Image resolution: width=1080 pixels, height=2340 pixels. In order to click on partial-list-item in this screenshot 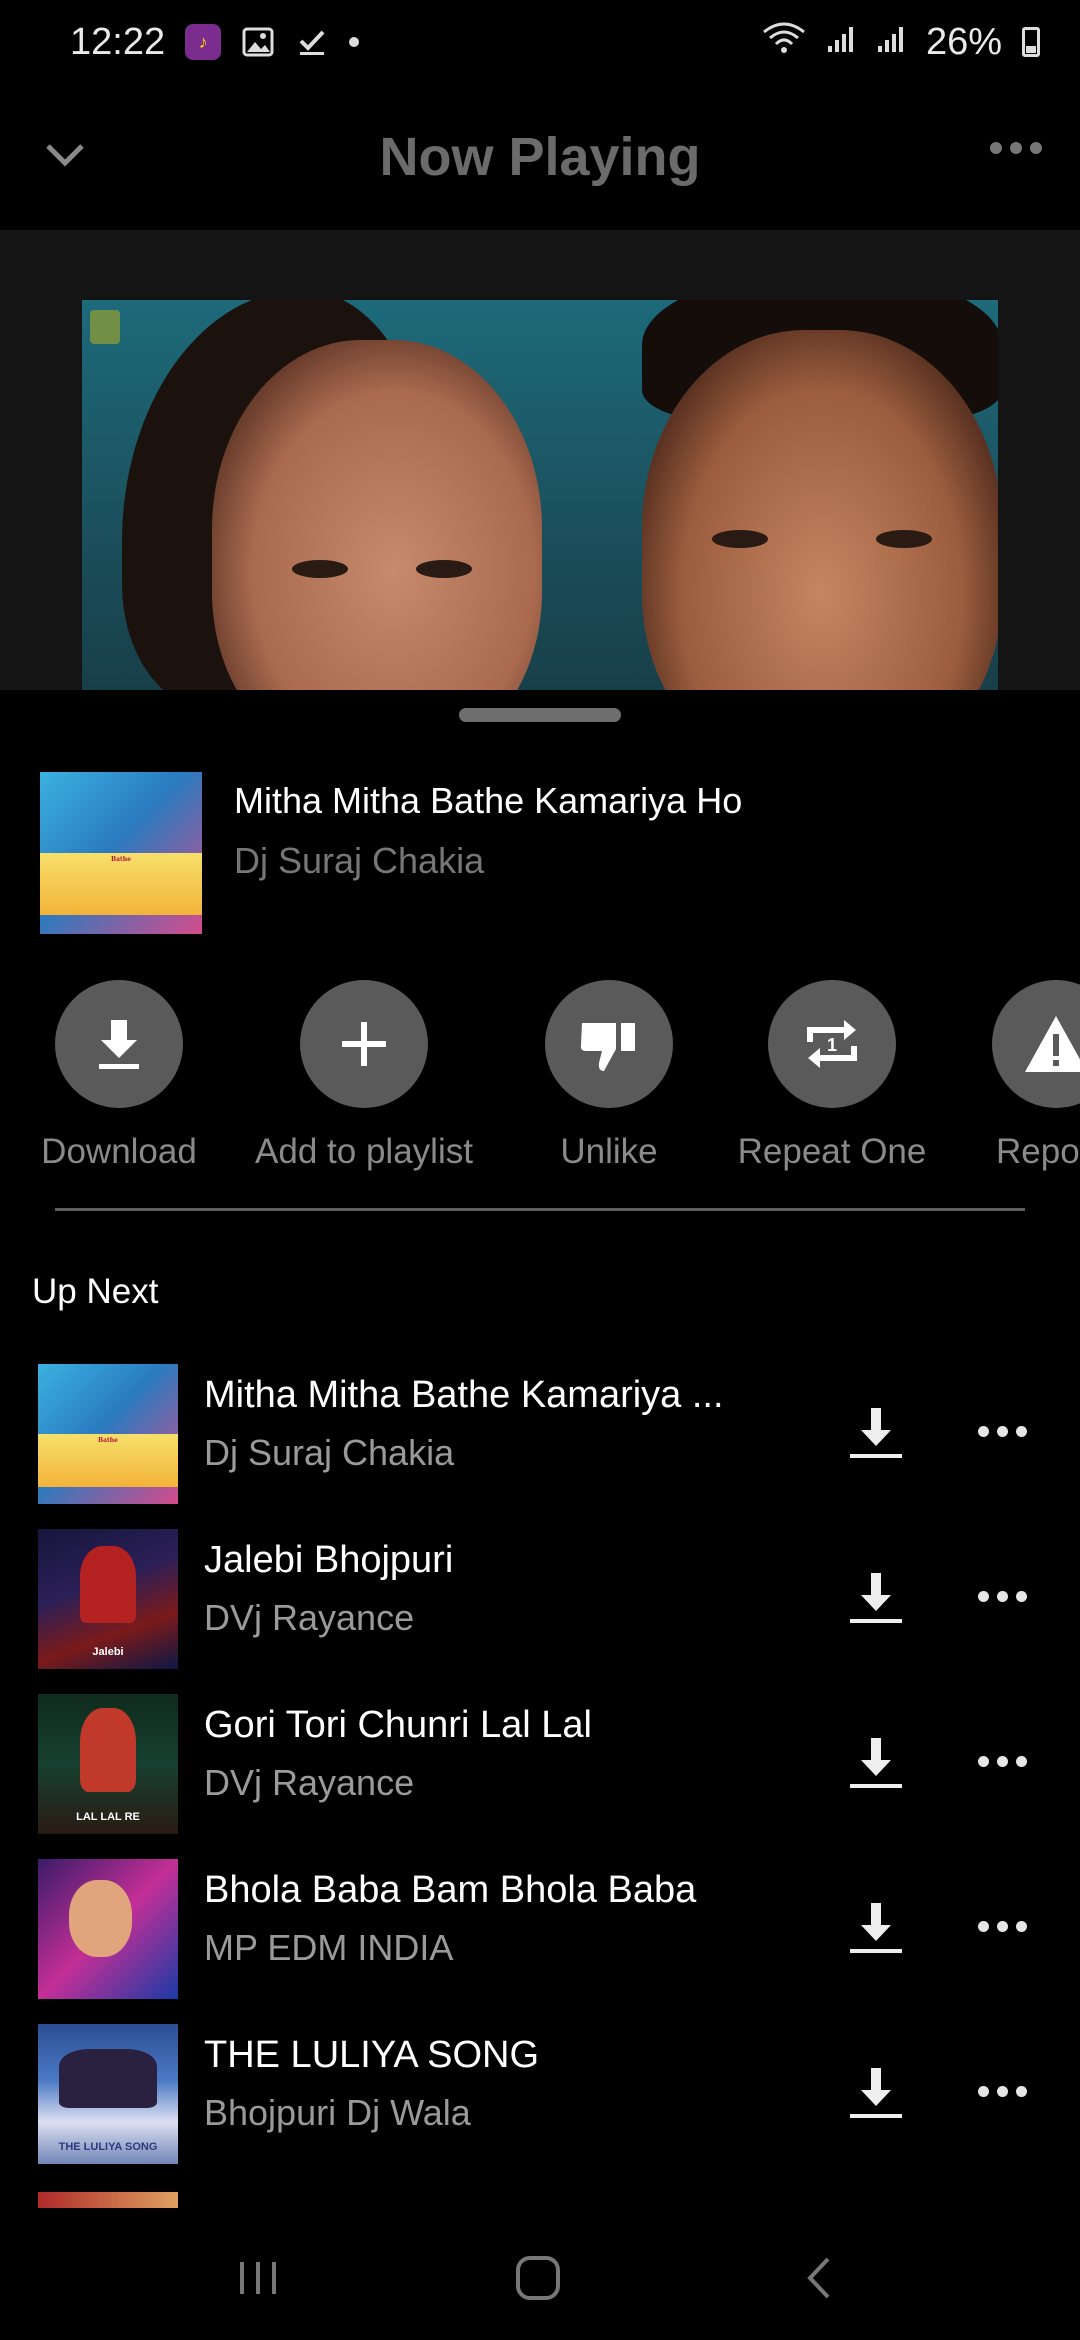, I will do `click(108, 2200)`.